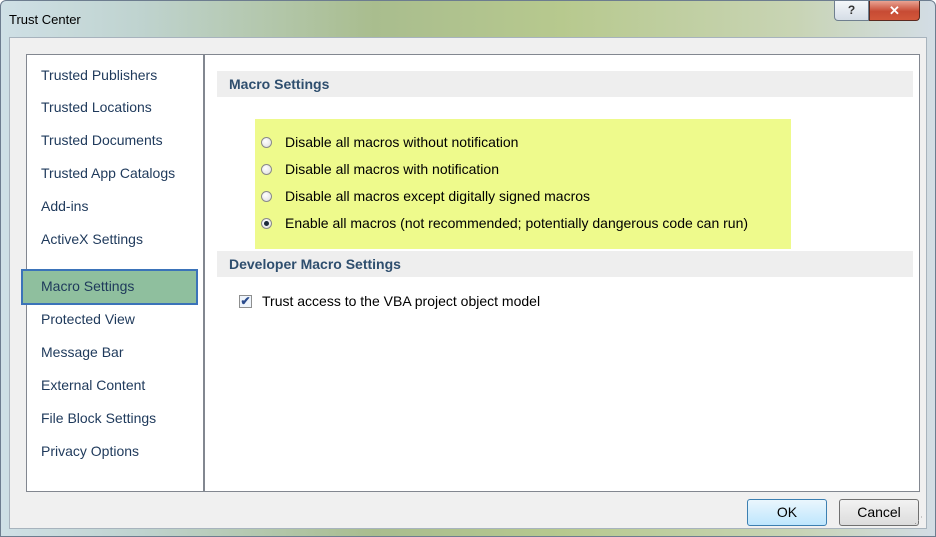 This screenshot has height=537, width=936. Describe the element at coordinates (93, 385) in the screenshot. I see `nav-item-external-content: External Content` at that location.